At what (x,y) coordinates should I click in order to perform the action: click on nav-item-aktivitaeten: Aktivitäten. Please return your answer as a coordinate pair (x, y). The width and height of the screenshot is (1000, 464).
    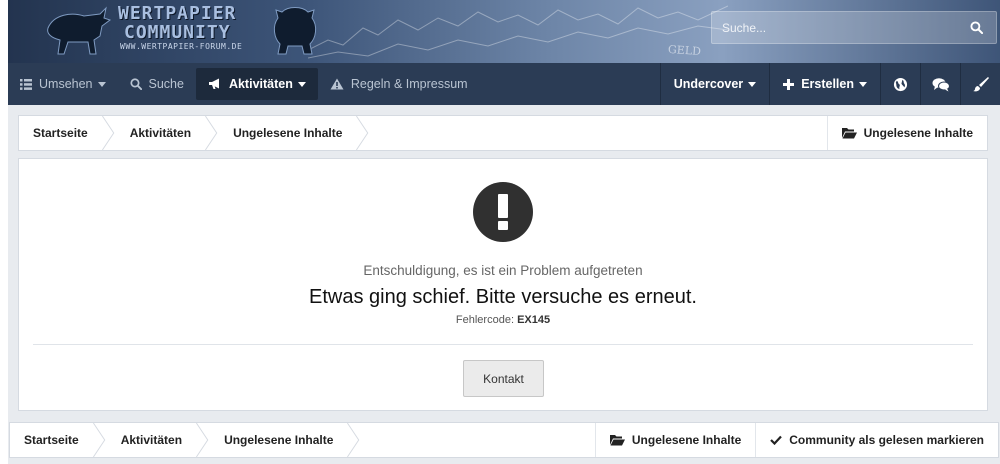
    Looking at the image, I should click on (256, 84).